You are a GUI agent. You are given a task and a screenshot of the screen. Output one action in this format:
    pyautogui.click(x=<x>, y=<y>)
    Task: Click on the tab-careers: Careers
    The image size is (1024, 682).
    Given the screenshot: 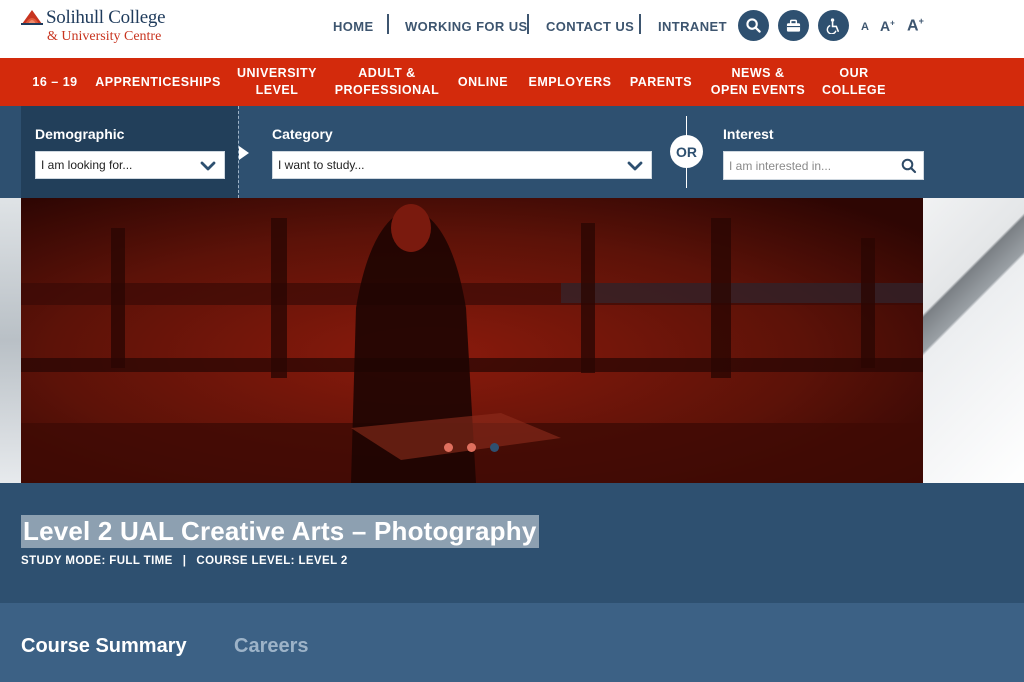 What is the action you would take?
    pyautogui.click(x=271, y=646)
    